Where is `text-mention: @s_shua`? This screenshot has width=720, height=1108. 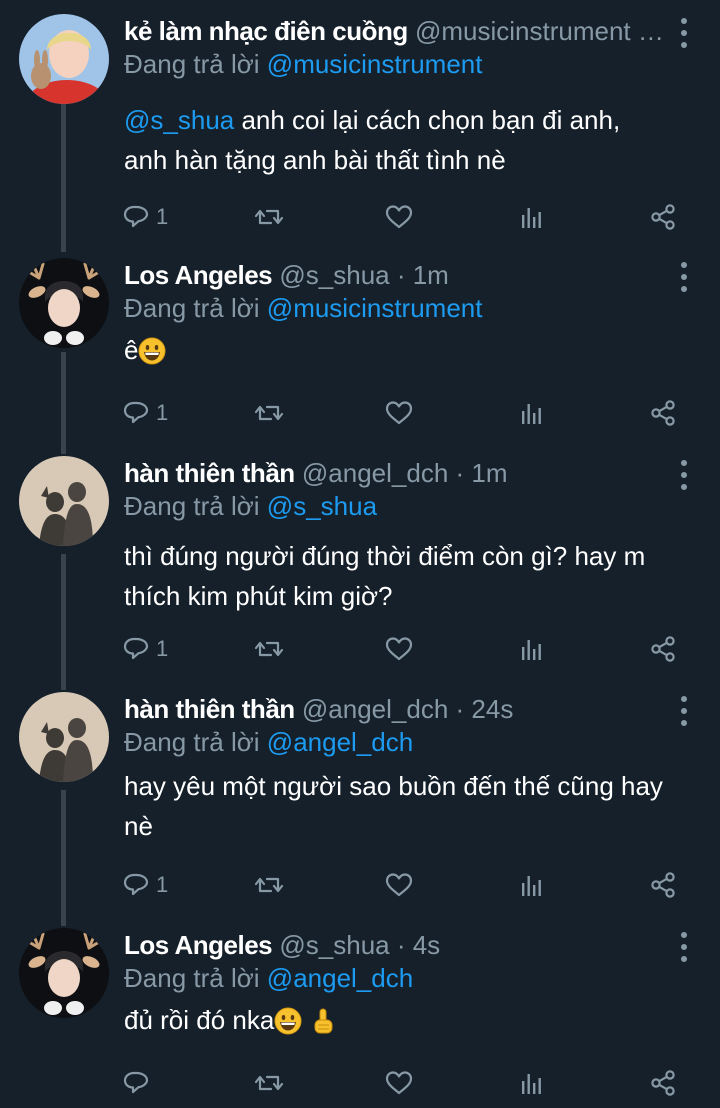 text-mention: @s_shua is located at coordinates (179, 120).